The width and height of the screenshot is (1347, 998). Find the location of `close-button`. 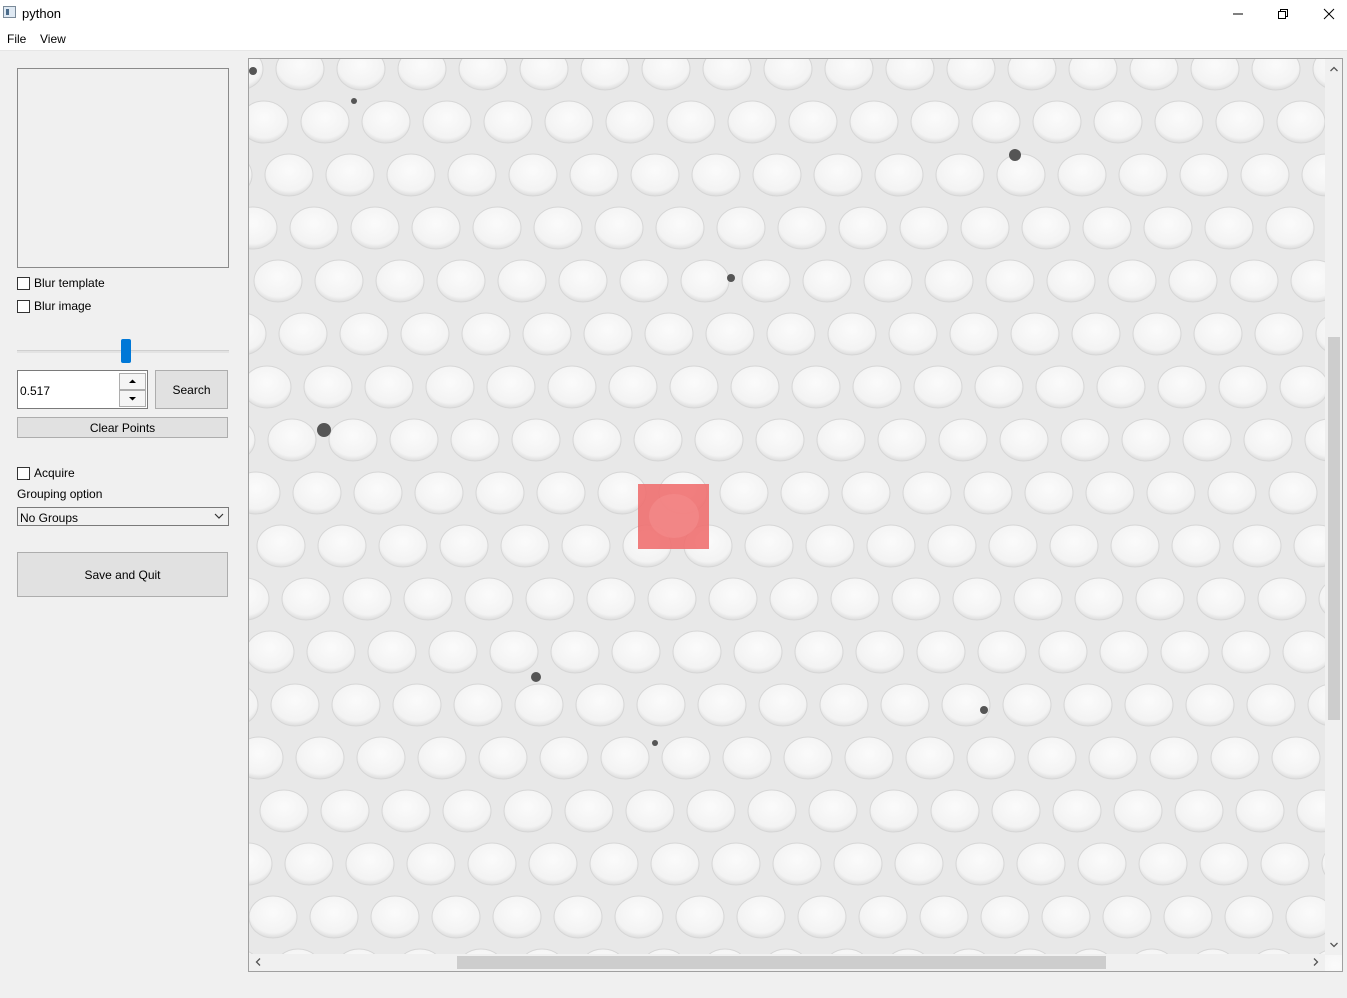

close-button is located at coordinates (1326, 14).